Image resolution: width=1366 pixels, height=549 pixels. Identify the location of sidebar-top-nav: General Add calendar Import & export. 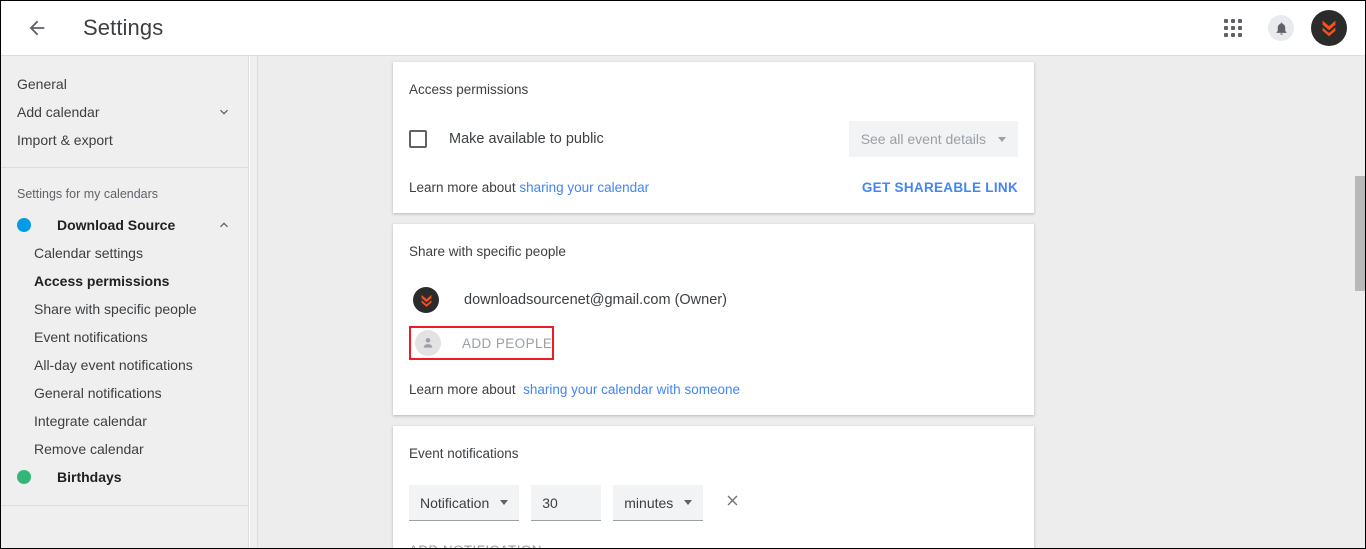
(124, 105).